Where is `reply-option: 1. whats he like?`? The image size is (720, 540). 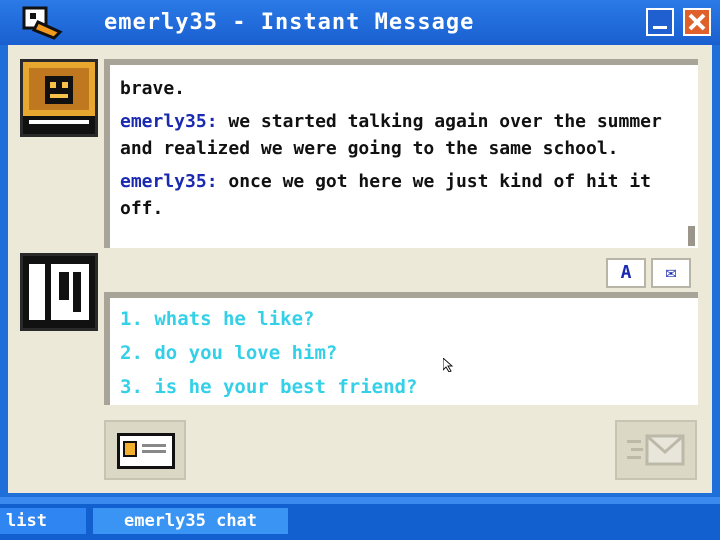
reply-option: 1. whats he like? is located at coordinates (404, 319).